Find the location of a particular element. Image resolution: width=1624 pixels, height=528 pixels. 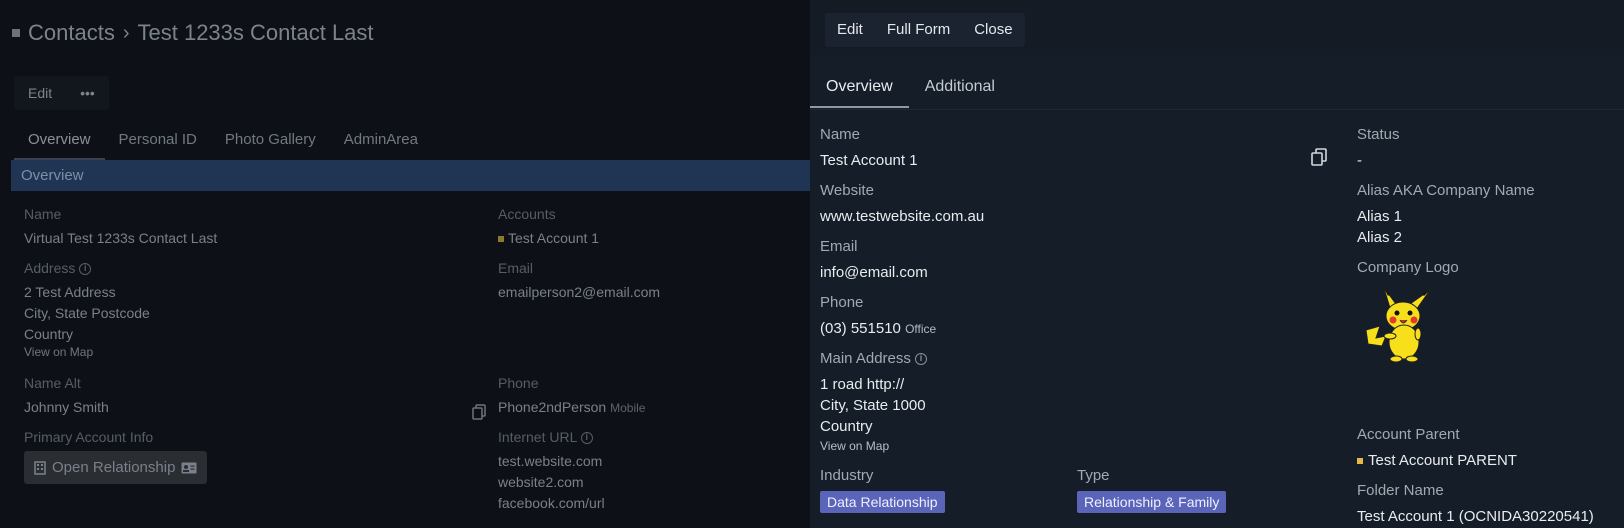

left-internet-url-2: website2.com is located at coordinates (551, 482).